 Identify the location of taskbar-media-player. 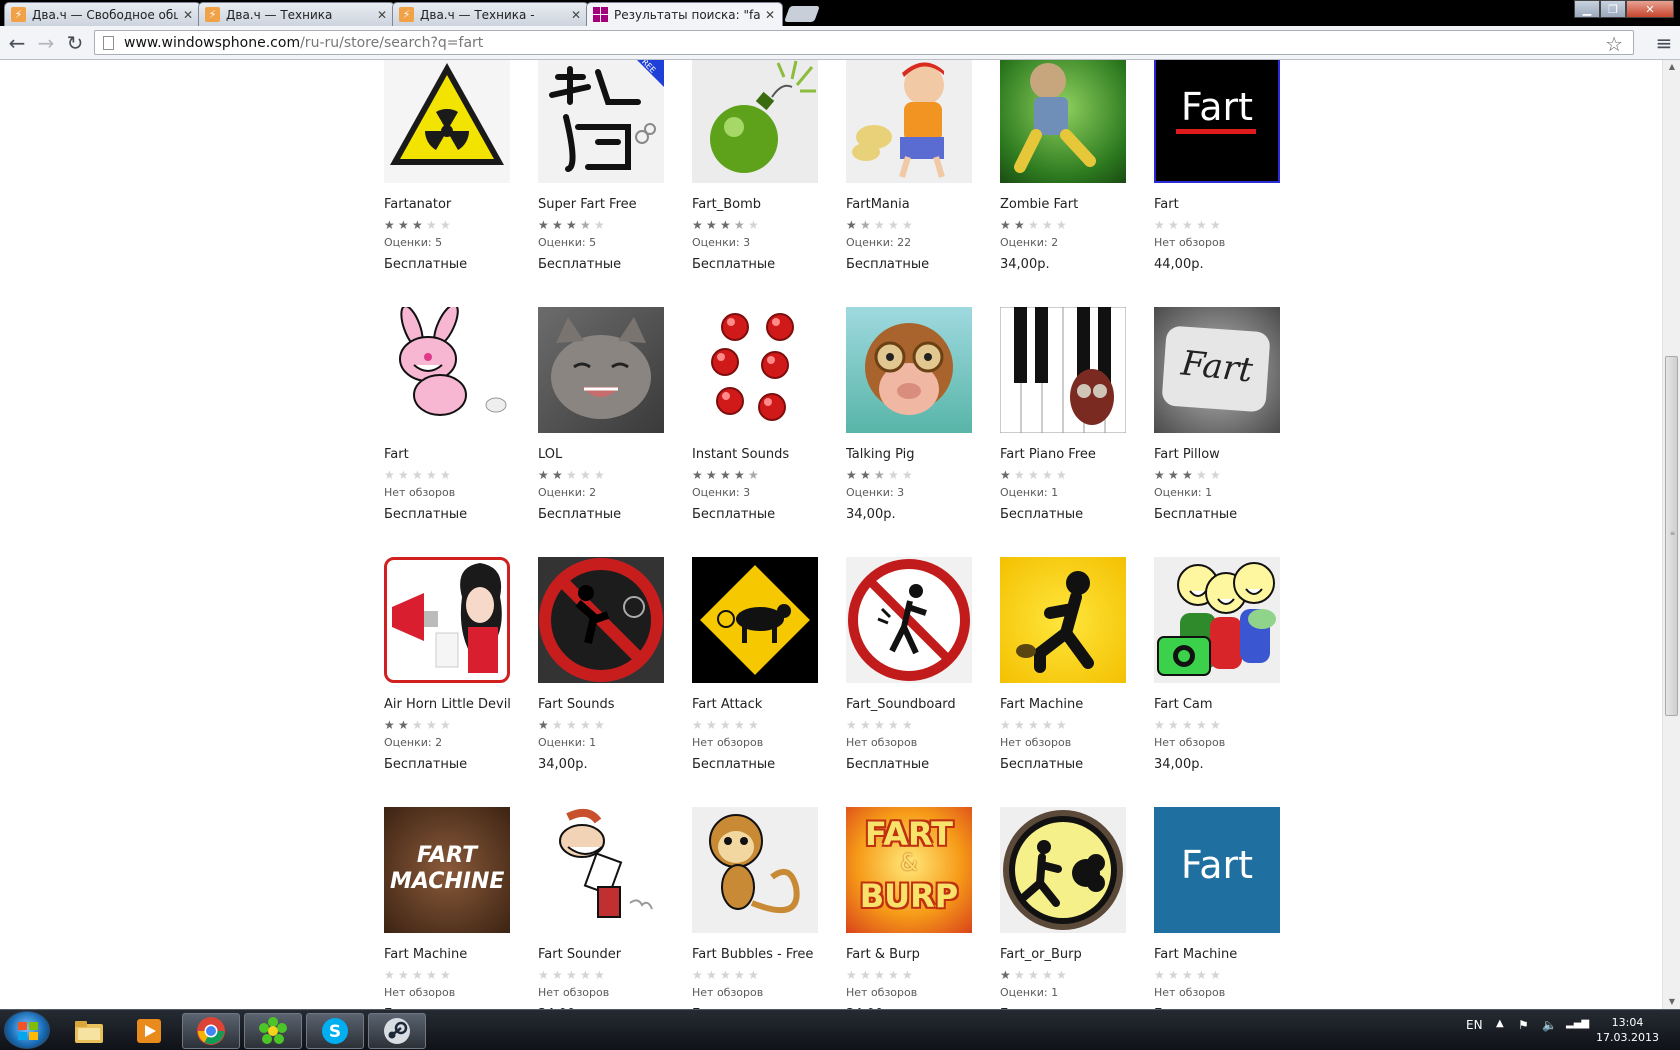
(149, 1031).